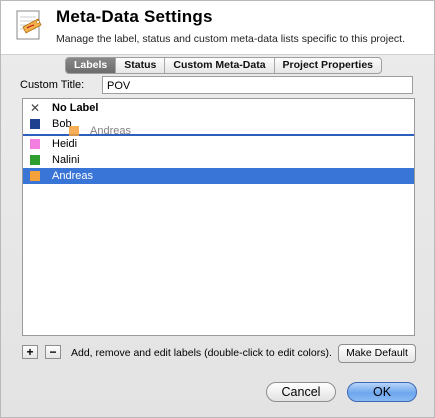 The image size is (435, 418). Describe the element at coordinates (141, 65) in the screenshot. I see `tab-status: Status` at that location.